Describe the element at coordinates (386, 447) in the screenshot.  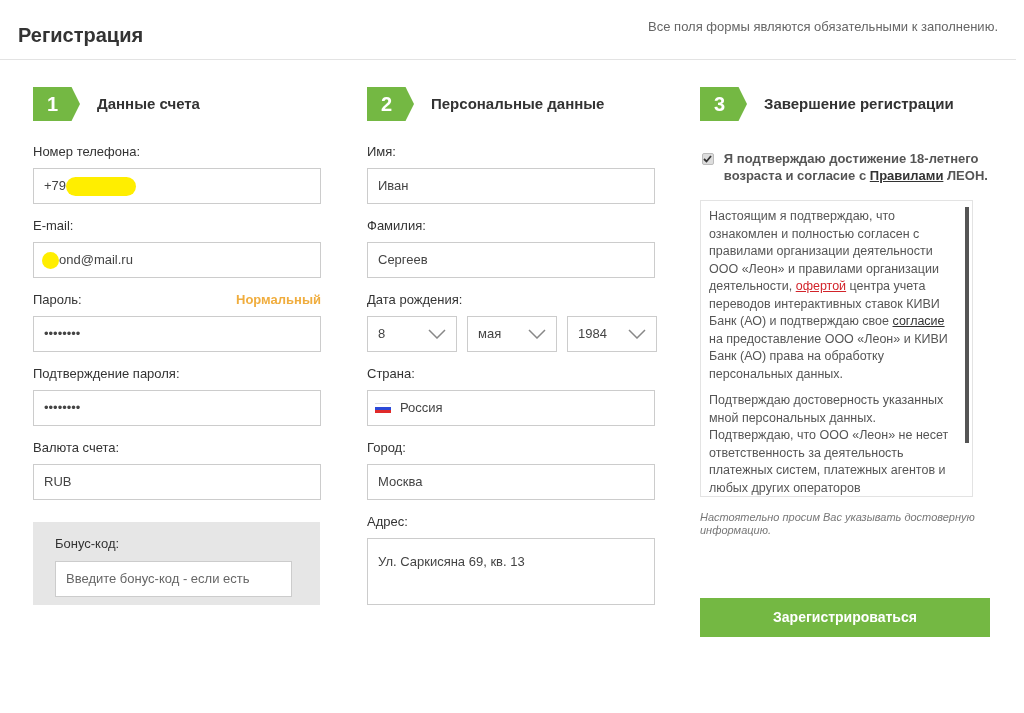
I see `field-label: Город:` at that location.